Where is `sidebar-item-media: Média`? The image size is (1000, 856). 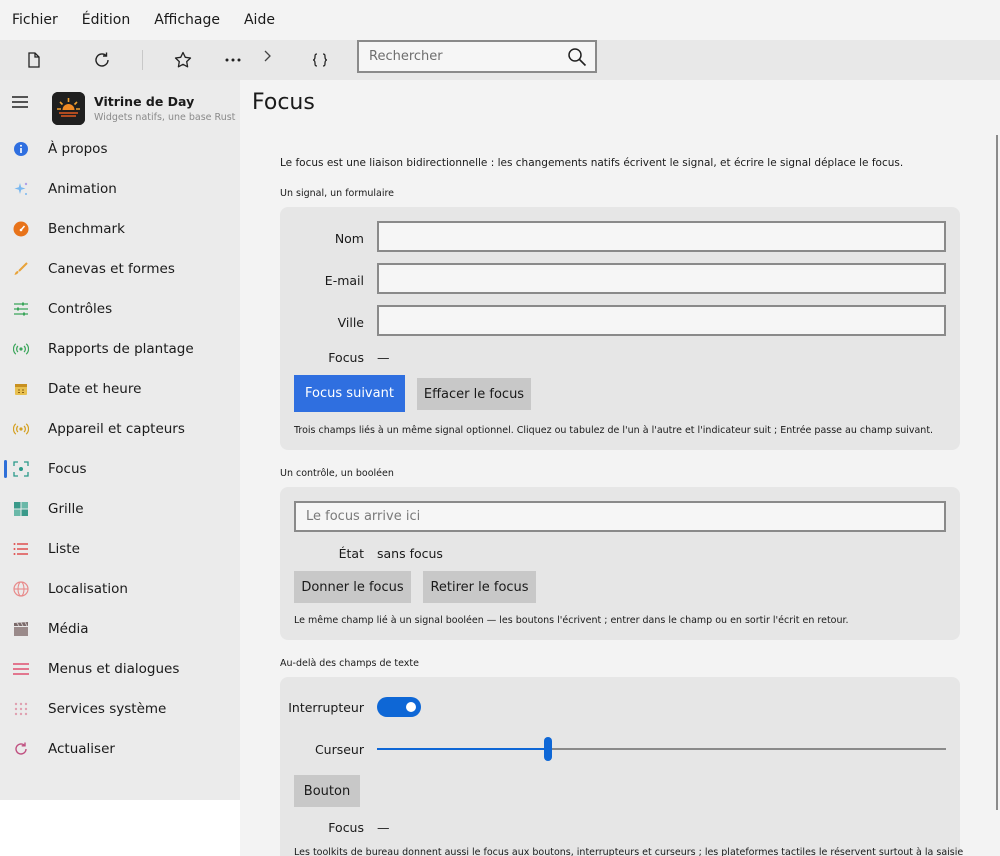 sidebar-item-media: Média is located at coordinates (120, 629).